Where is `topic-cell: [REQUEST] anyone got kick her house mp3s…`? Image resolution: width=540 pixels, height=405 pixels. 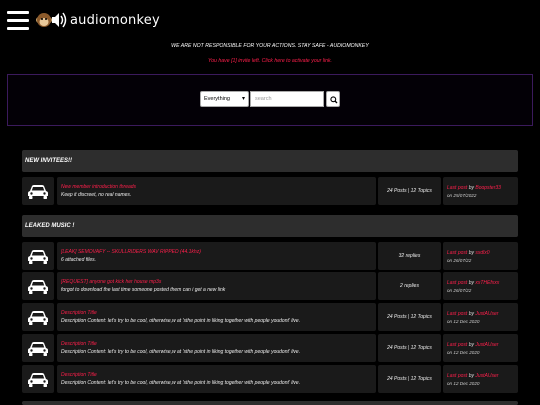 topic-cell: [REQUEST] anyone got kick her house mp3s… is located at coordinates (216, 286).